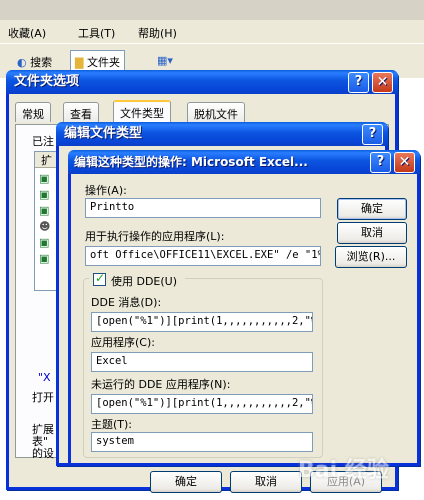 The height and width of the screenshot is (500, 424). I want to click on watermark-logo: Bai 经验, so click(343, 470).